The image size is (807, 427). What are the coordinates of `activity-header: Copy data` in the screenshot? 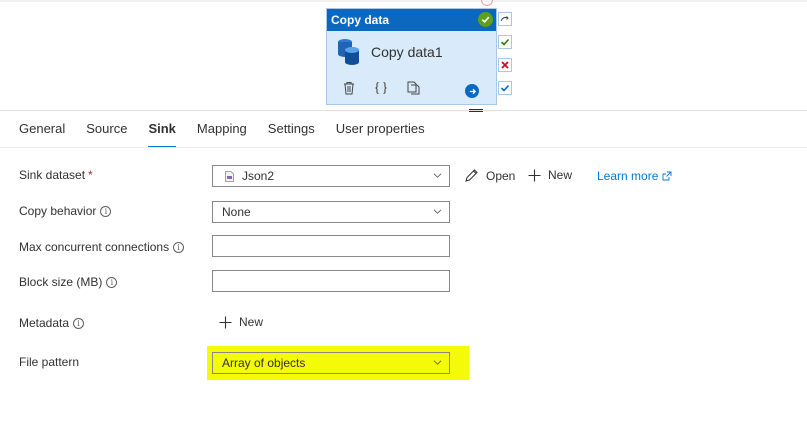 It's located at (411, 20).